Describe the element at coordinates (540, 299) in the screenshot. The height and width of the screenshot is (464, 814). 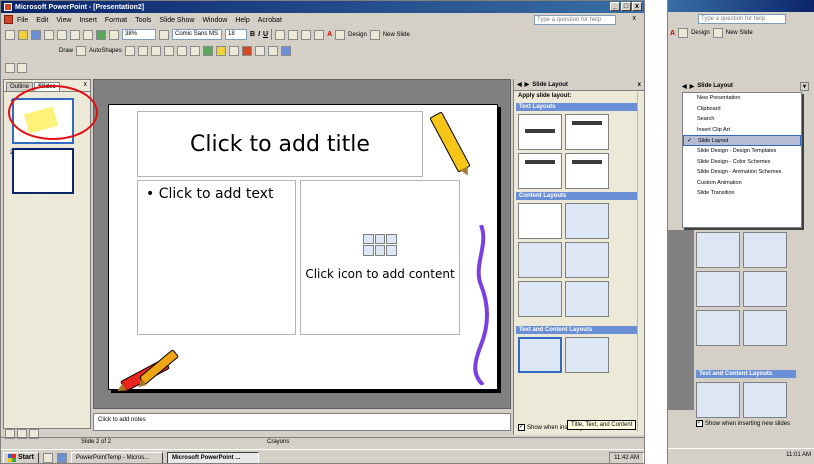
I see `layout-four-content` at that location.